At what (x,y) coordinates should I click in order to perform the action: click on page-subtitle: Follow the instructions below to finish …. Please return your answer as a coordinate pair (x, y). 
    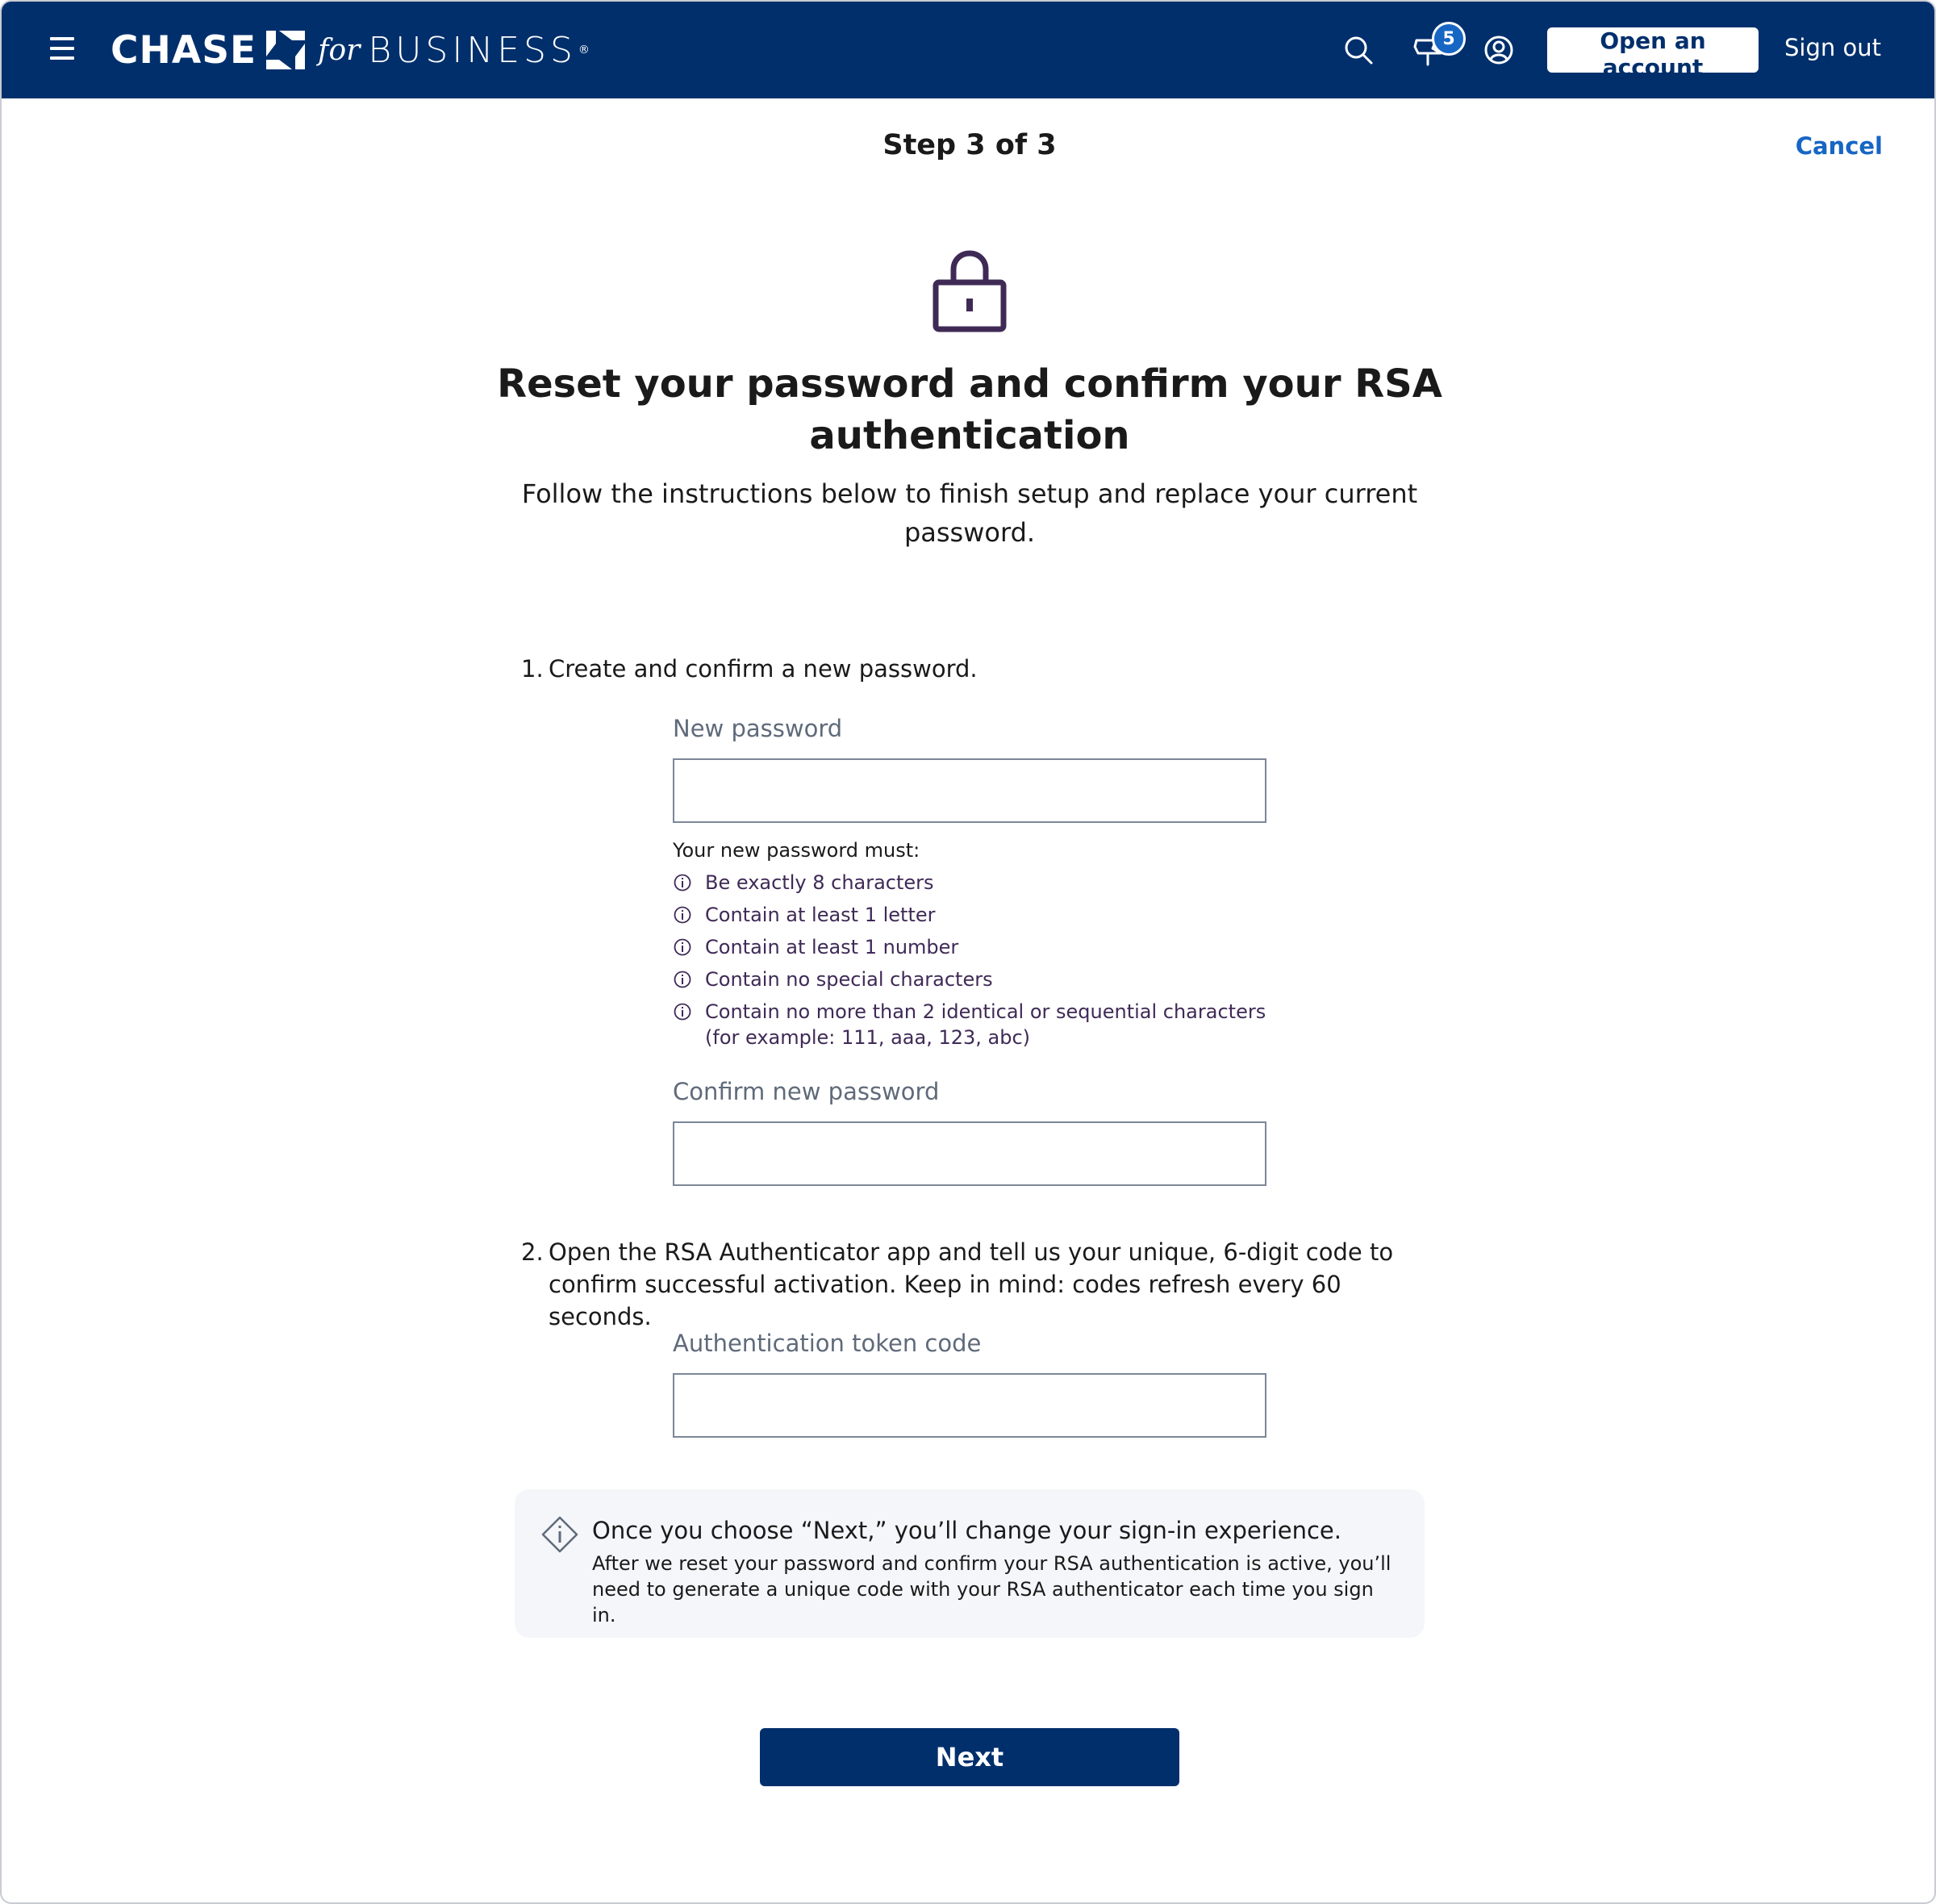
    Looking at the image, I should click on (969, 513).